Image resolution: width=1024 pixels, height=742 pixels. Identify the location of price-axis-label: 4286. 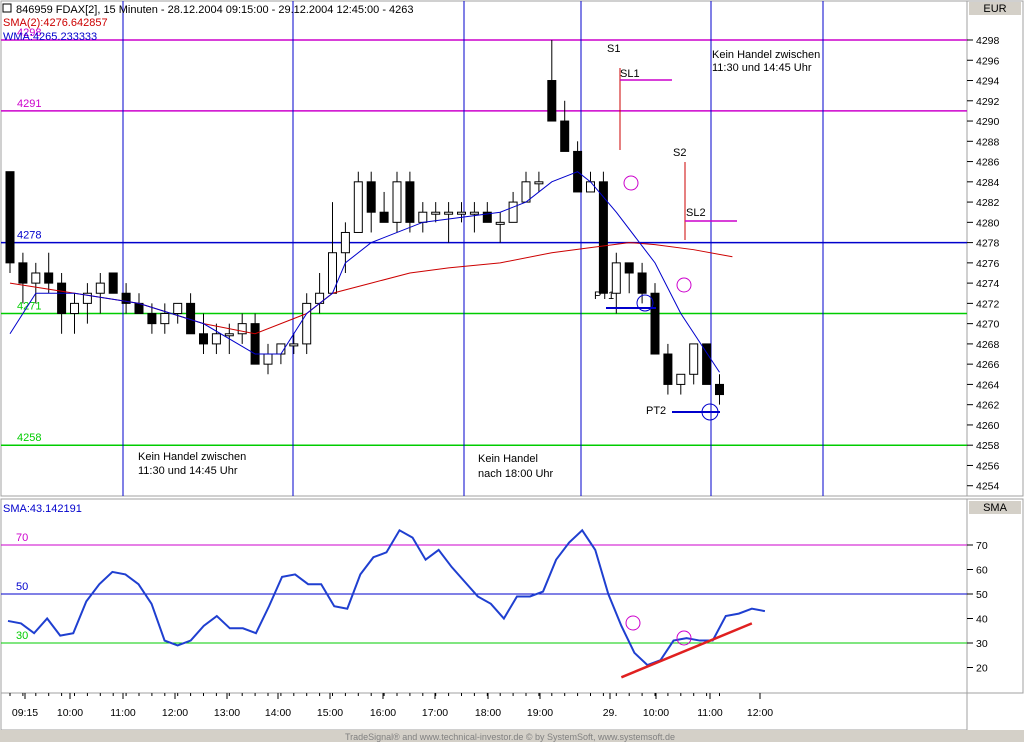
(988, 163).